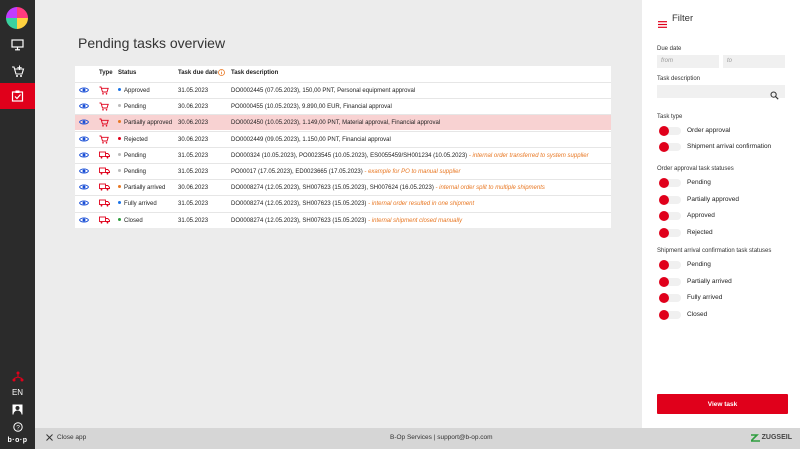 The image size is (800, 449). I want to click on status-badge: Approved, so click(134, 90).